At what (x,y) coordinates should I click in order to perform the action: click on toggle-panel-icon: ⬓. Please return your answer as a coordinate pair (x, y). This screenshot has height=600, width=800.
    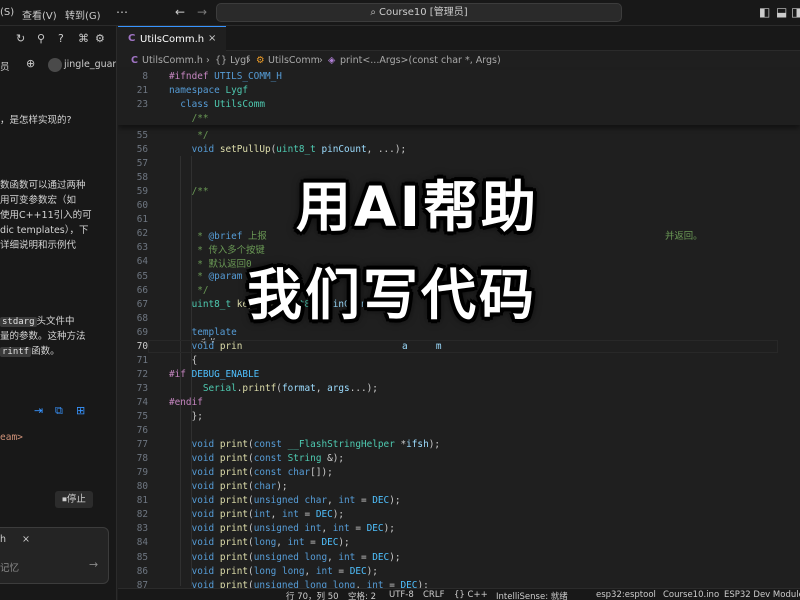
    Looking at the image, I should click on (781, 12).